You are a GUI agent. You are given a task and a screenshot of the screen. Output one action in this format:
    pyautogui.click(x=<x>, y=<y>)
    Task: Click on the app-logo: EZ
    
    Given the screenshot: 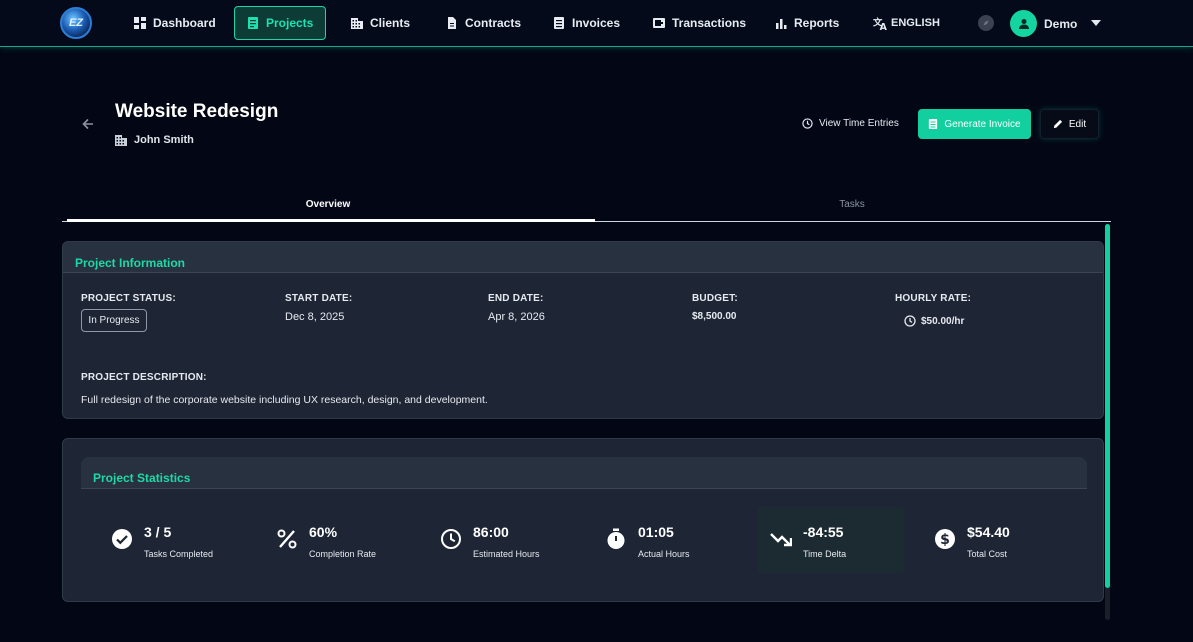 What is the action you would take?
    pyautogui.click(x=76, y=23)
    